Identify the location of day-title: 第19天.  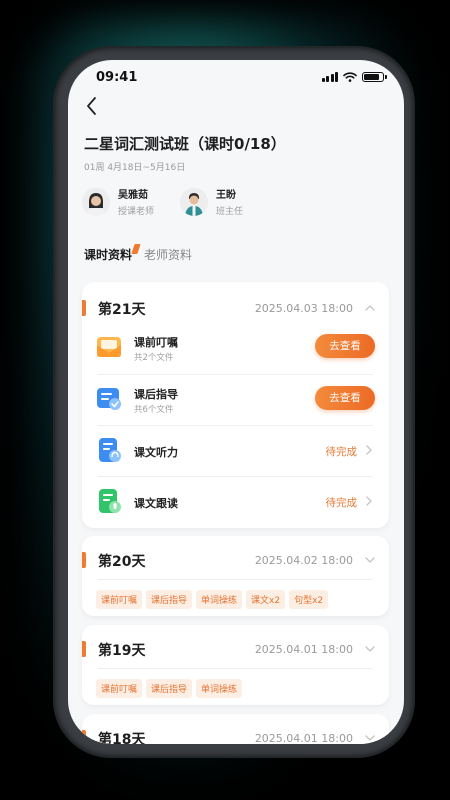
(122, 651).